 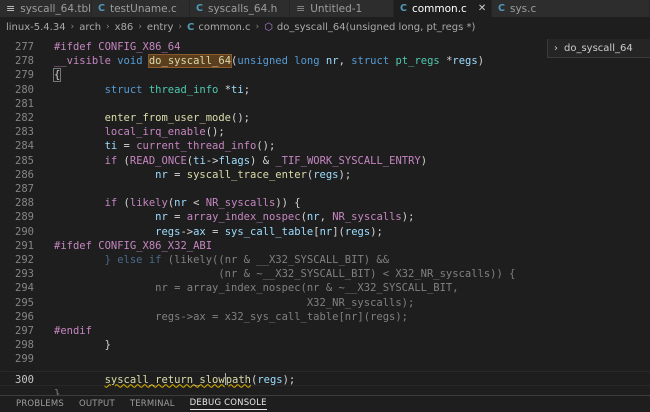 I want to click on line-number-current: 300, so click(x=24, y=379).